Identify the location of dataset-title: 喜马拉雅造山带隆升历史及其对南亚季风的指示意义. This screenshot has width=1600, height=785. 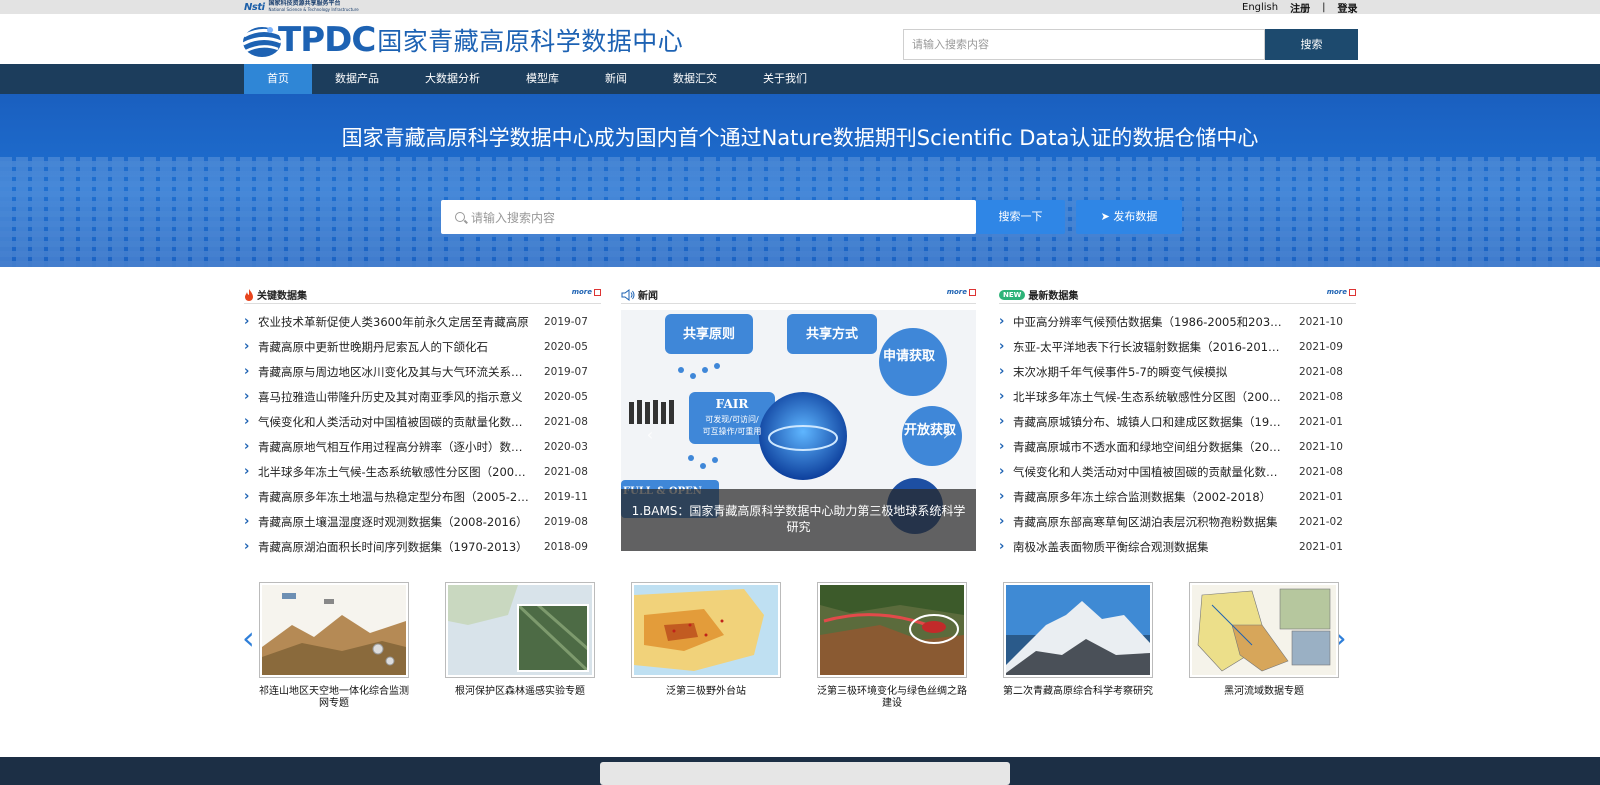
(394, 397).